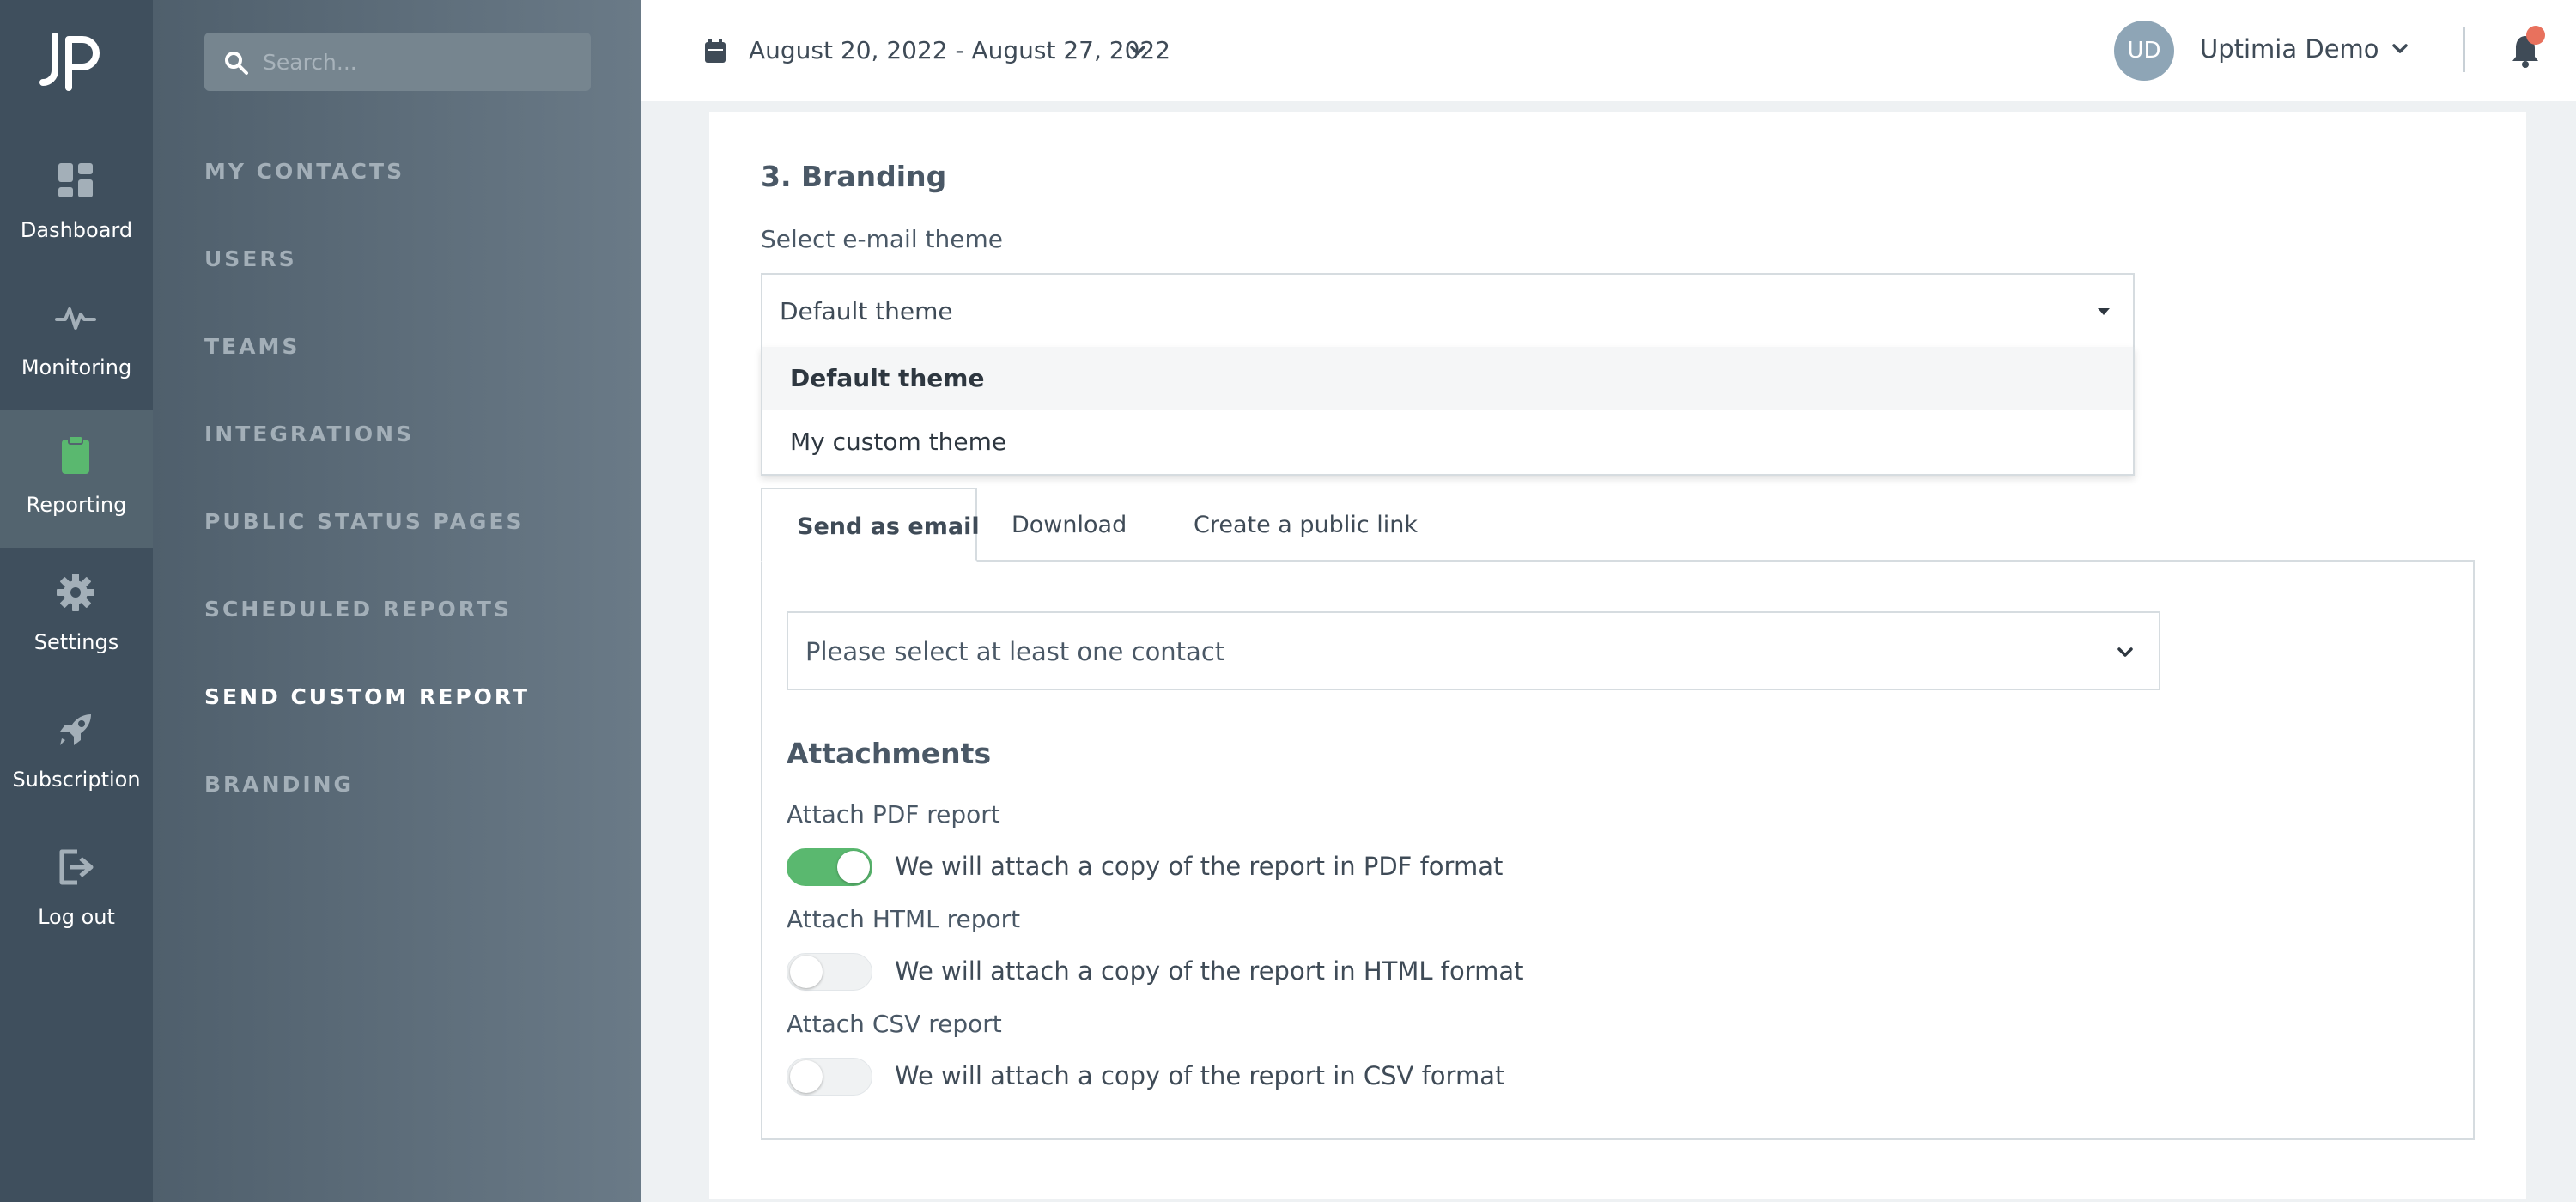  I want to click on rail-label-subscription: Subscription, so click(77, 780).